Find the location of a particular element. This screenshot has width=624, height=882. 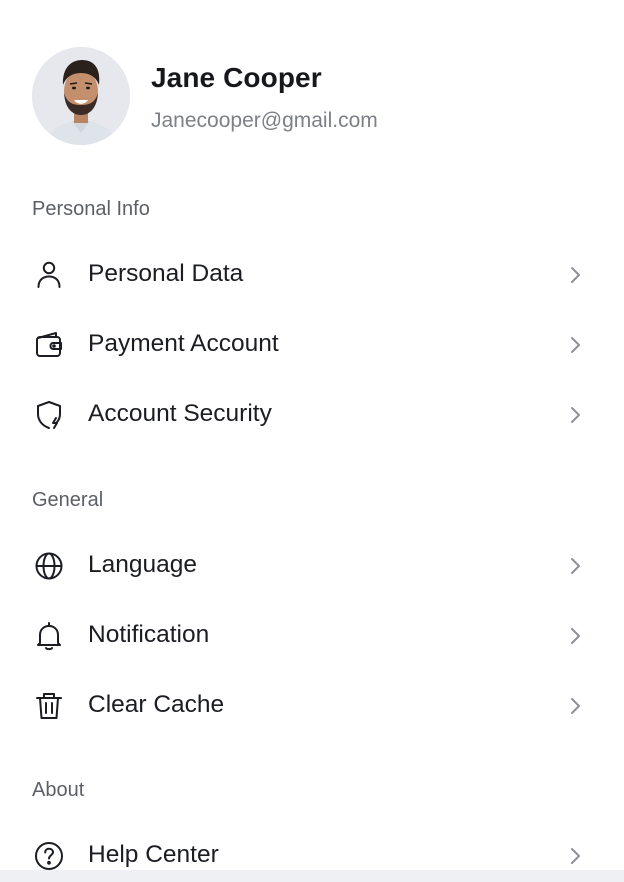

menu-item-notification: Notification is located at coordinates (312, 635).